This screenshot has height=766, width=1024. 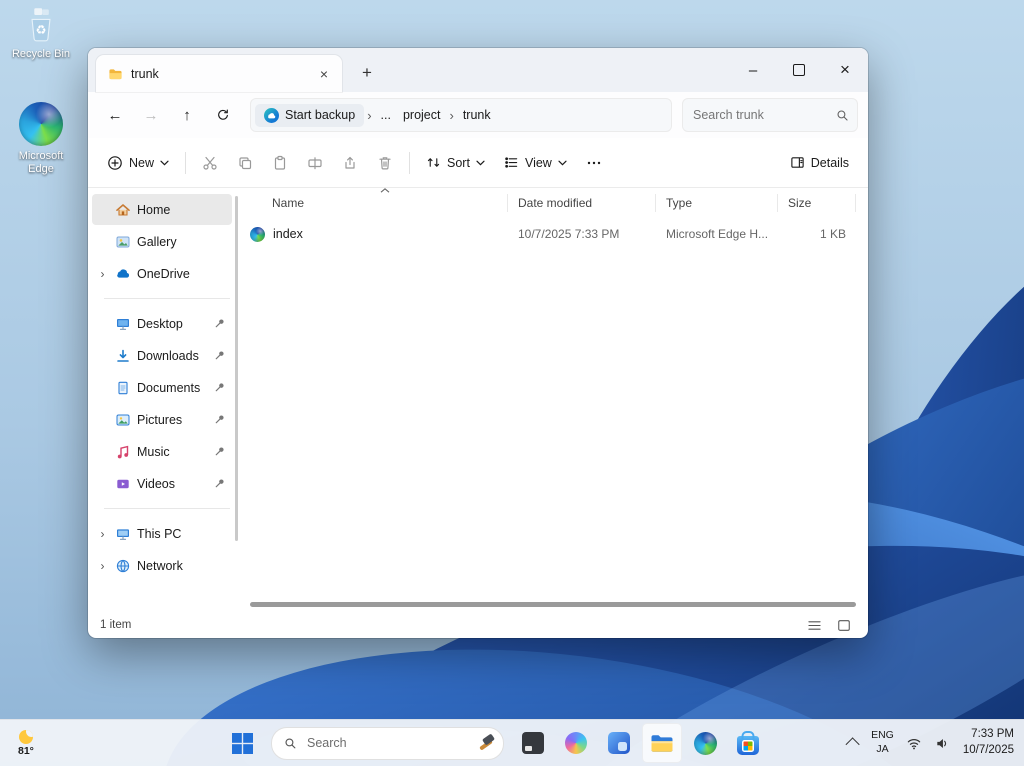 I want to click on breadcrumb-trunk: trunk, so click(x=477, y=115).